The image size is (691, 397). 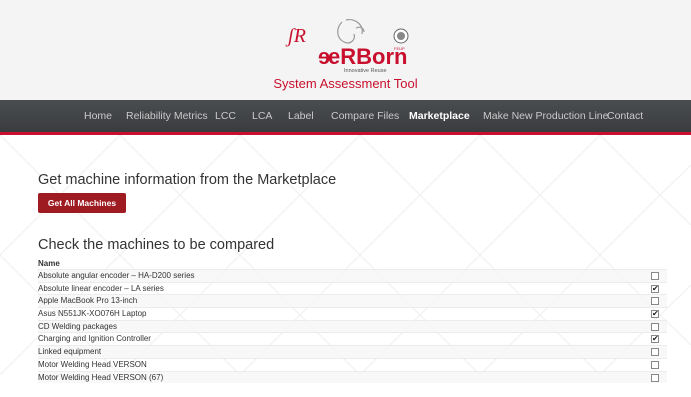 What do you see at coordinates (92, 364) in the screenshot?
I see `machine-name: Motor Welding Head VERSON` at bounding box center [92, 364].